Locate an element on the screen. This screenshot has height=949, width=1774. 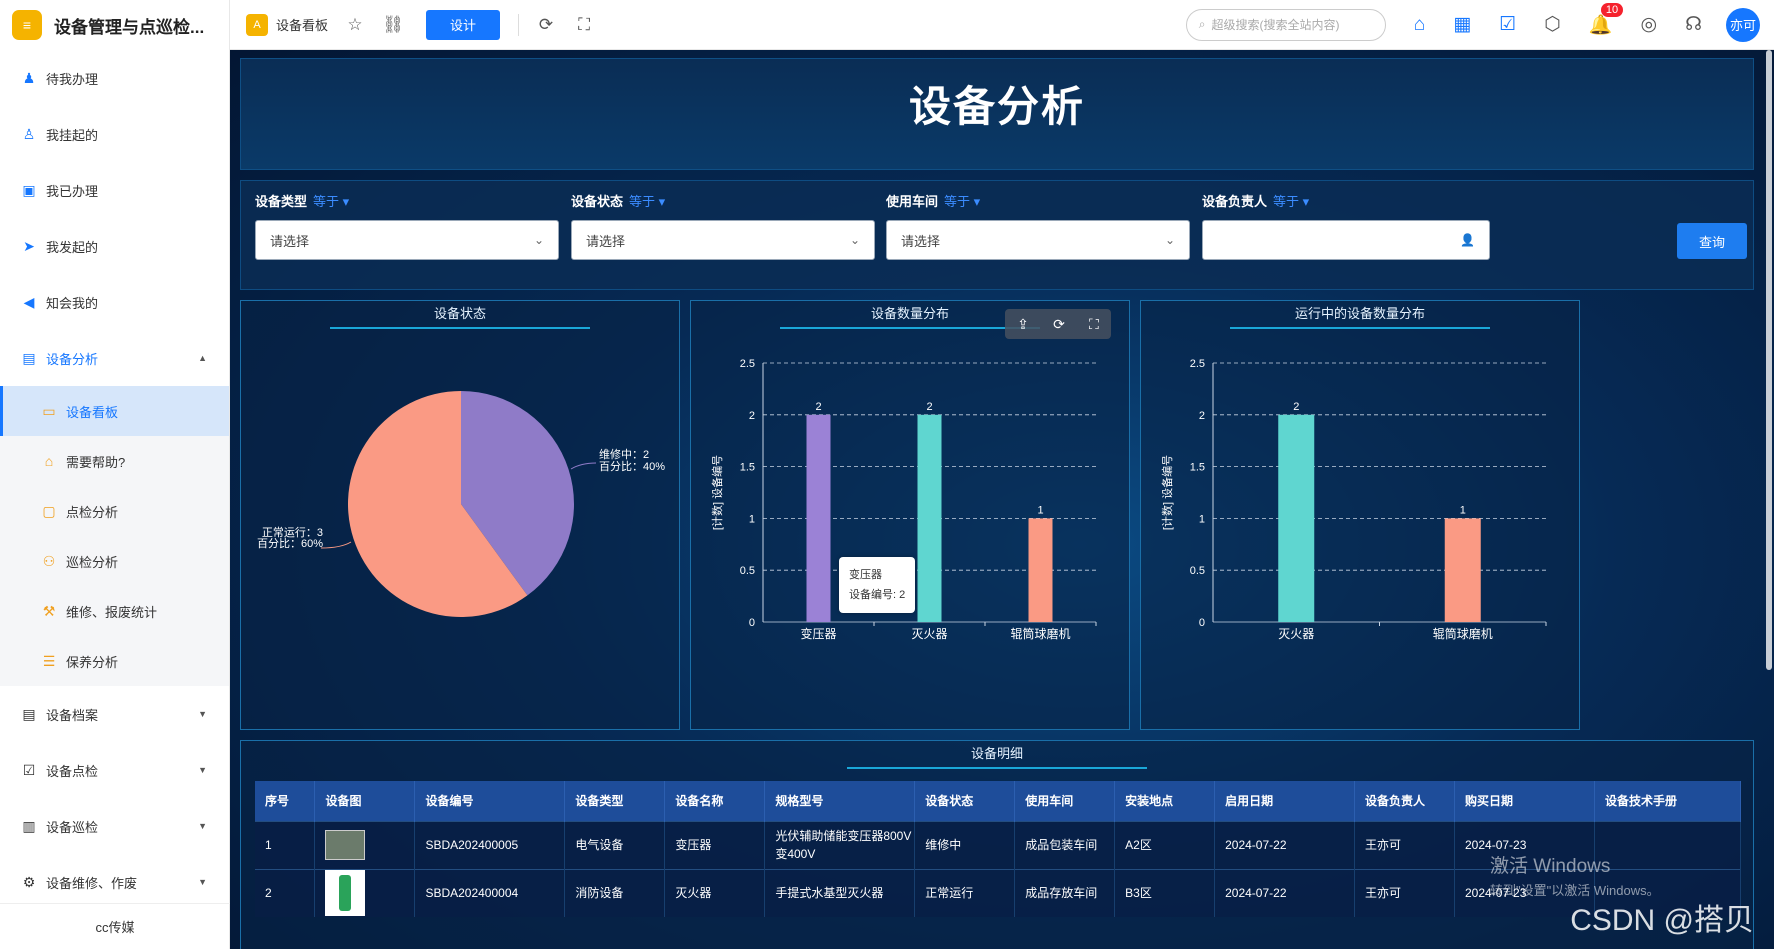
filter-select: 👤 is located at coordinates (1346, 240).